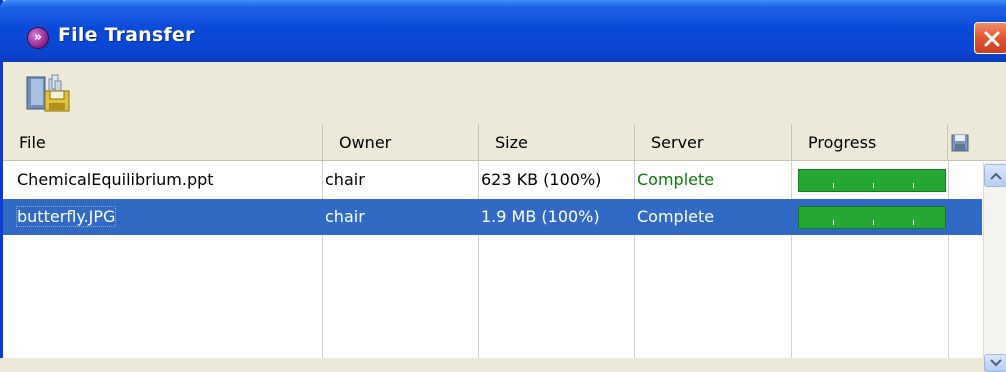 Image resolution: width=1006 pixels, height=372 pixels. I want to click on column-header-server: Server, so click(713, 142).